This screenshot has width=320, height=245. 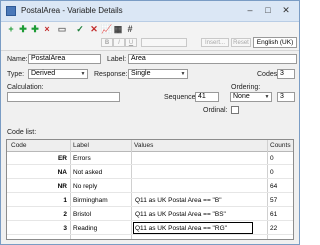 I want to click on ordering-label: Ordering:, so click(x=246, y=87).